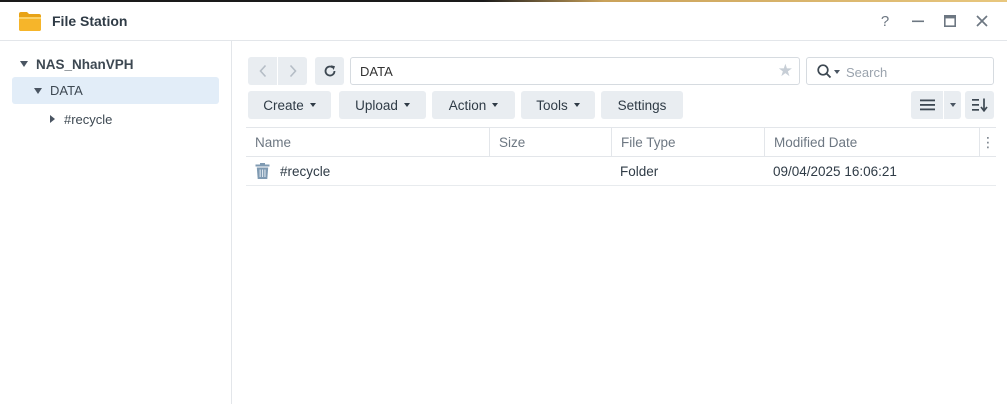 This screenshot has width=1007, height=404. What do you see at coordinates (575, 71) in the screenshot?
I see `path-bar: DATA ★` at bounding box center [575, 71].